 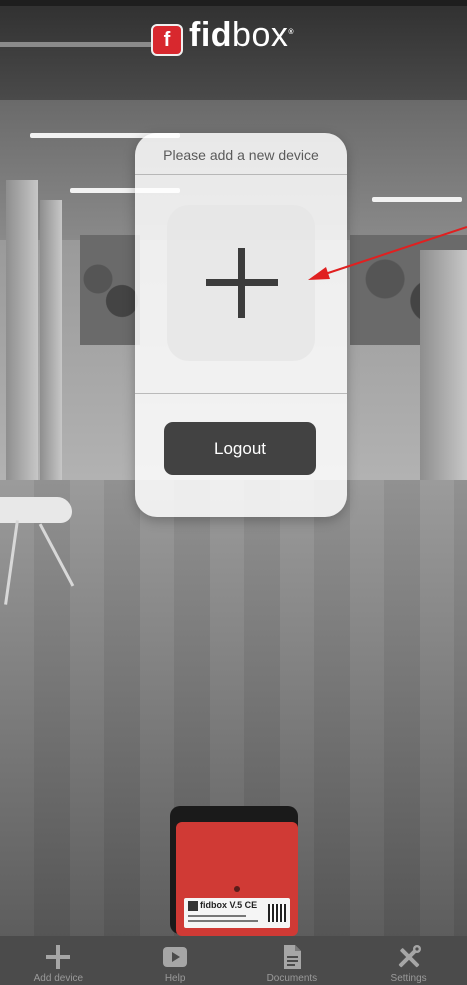 I want to click on device-label-text: fidbox V.5 CE, so click(x=229, y=905).